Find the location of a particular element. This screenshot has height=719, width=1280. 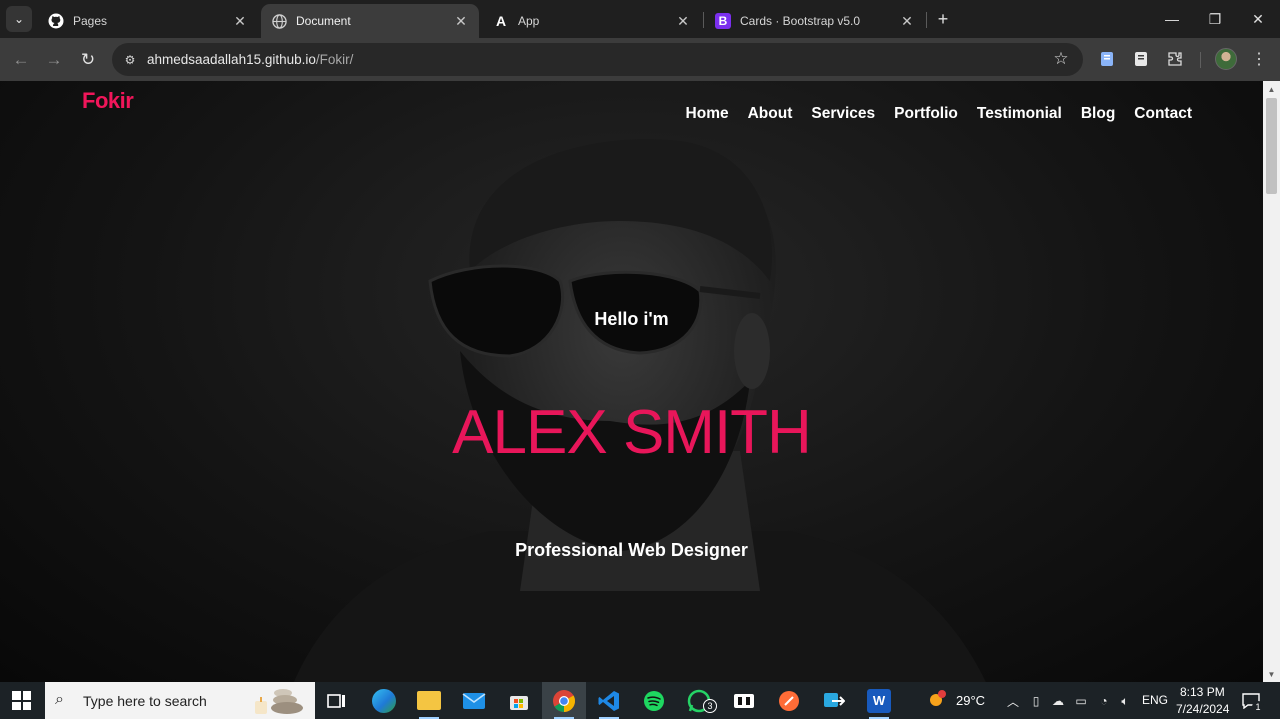

taskbar-search: ⌕ Type here to search is located at coordinates (180, 700).